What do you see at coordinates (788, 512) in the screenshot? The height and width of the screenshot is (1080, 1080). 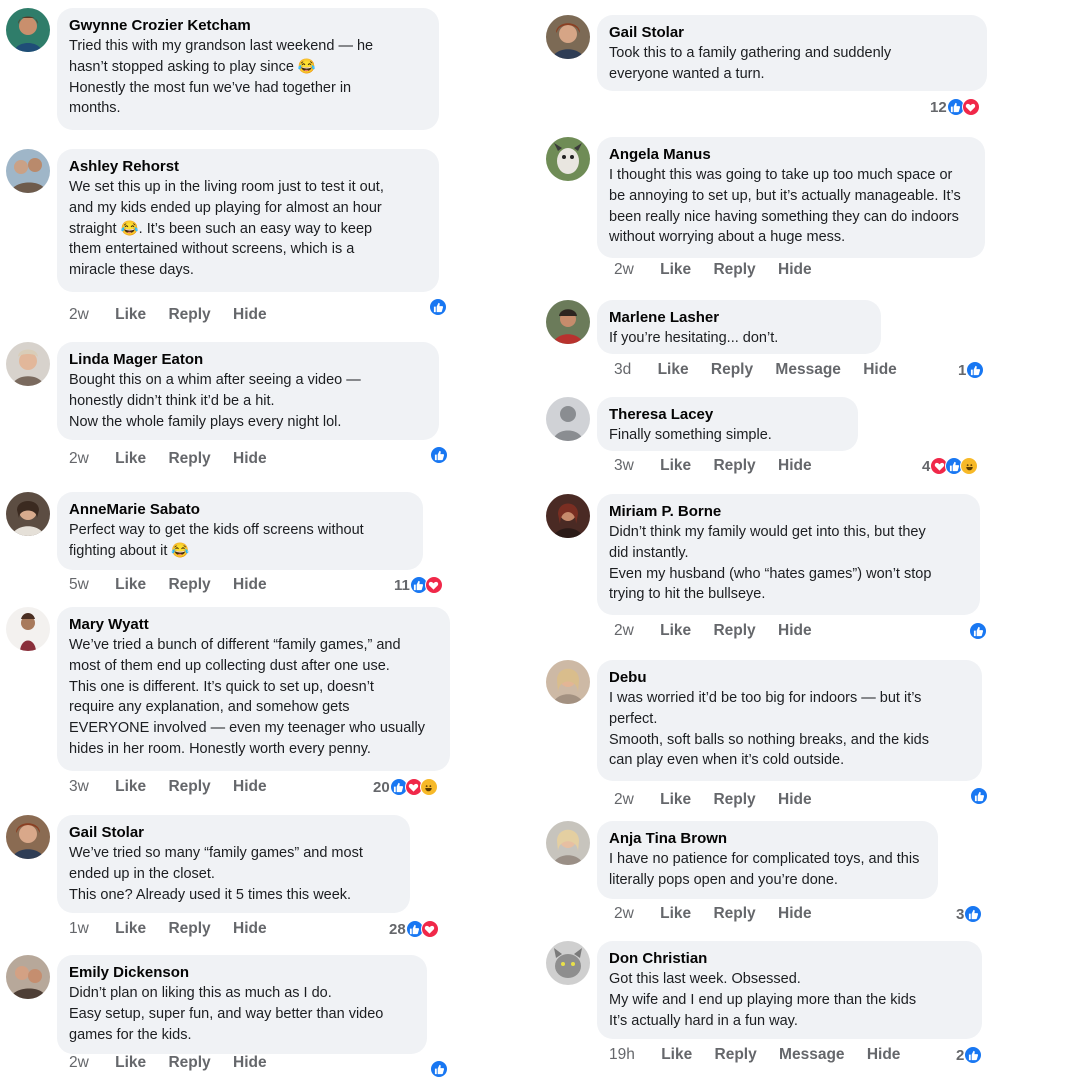 I see `commenter-name: Miriam P. Borne` at bounding box center [788, 512].